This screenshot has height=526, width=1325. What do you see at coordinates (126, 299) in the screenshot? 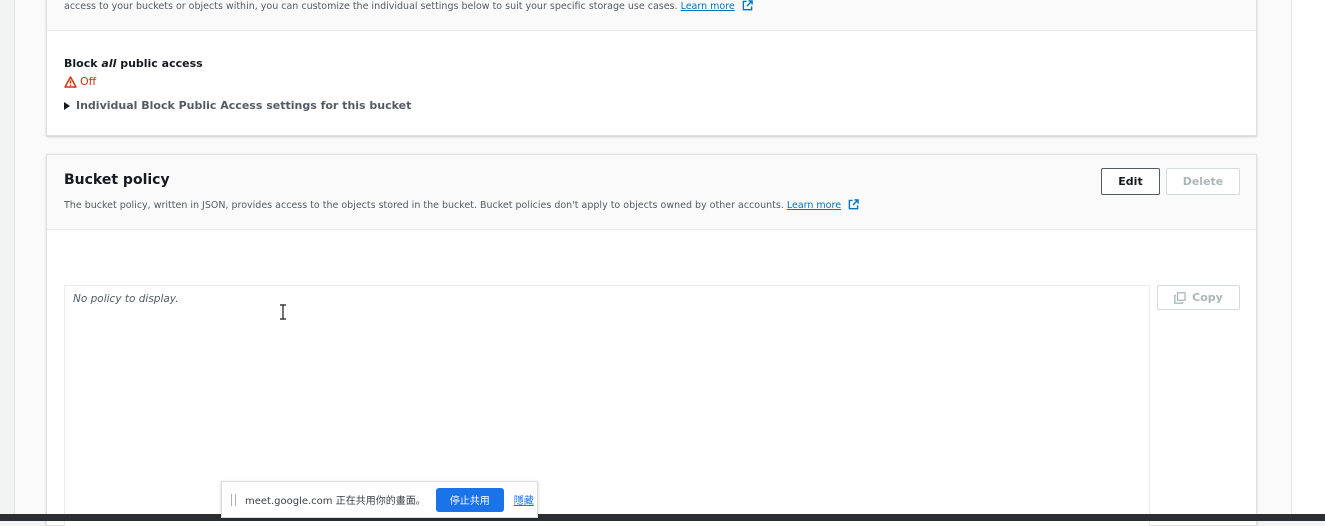
I see `no-policy-text: No policy to display.` at bounding box center [126, 299].